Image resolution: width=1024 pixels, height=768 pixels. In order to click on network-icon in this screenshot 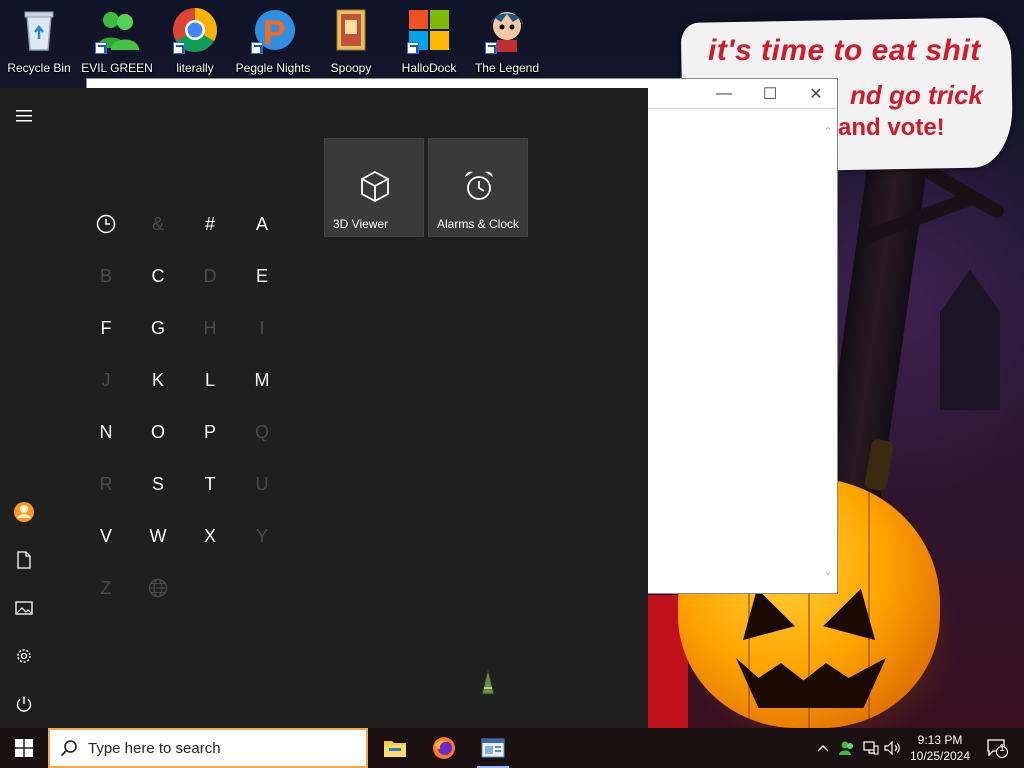, I will do `click(871, 748)`.